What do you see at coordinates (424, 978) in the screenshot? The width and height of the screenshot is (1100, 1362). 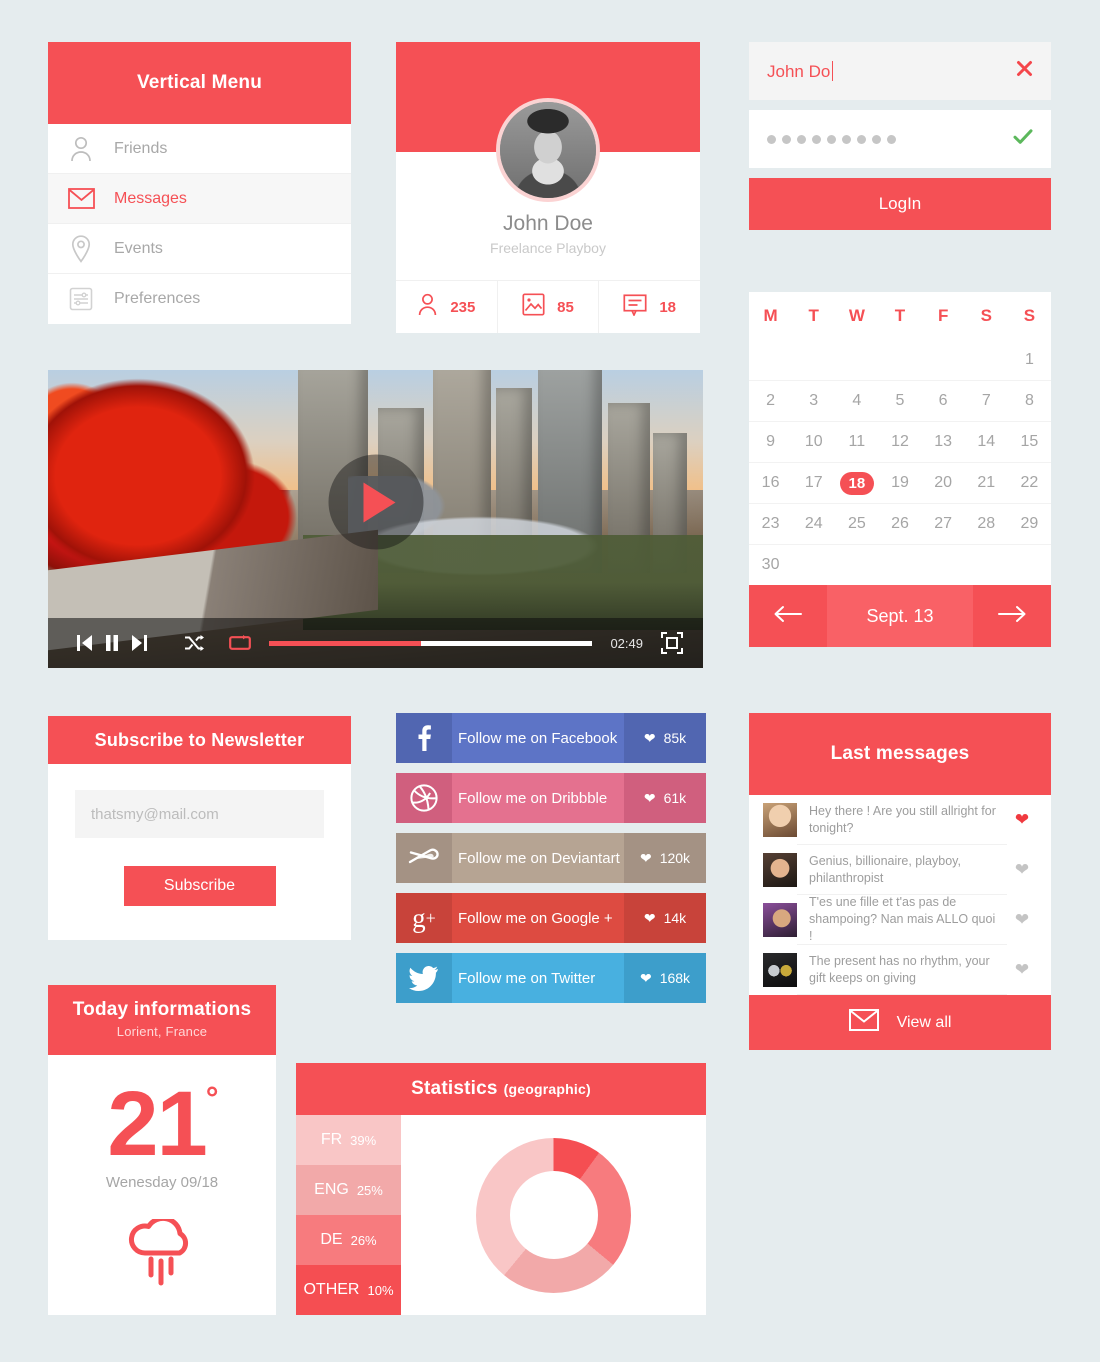 I see `twitter-icon` at bounding box center [424, 978].